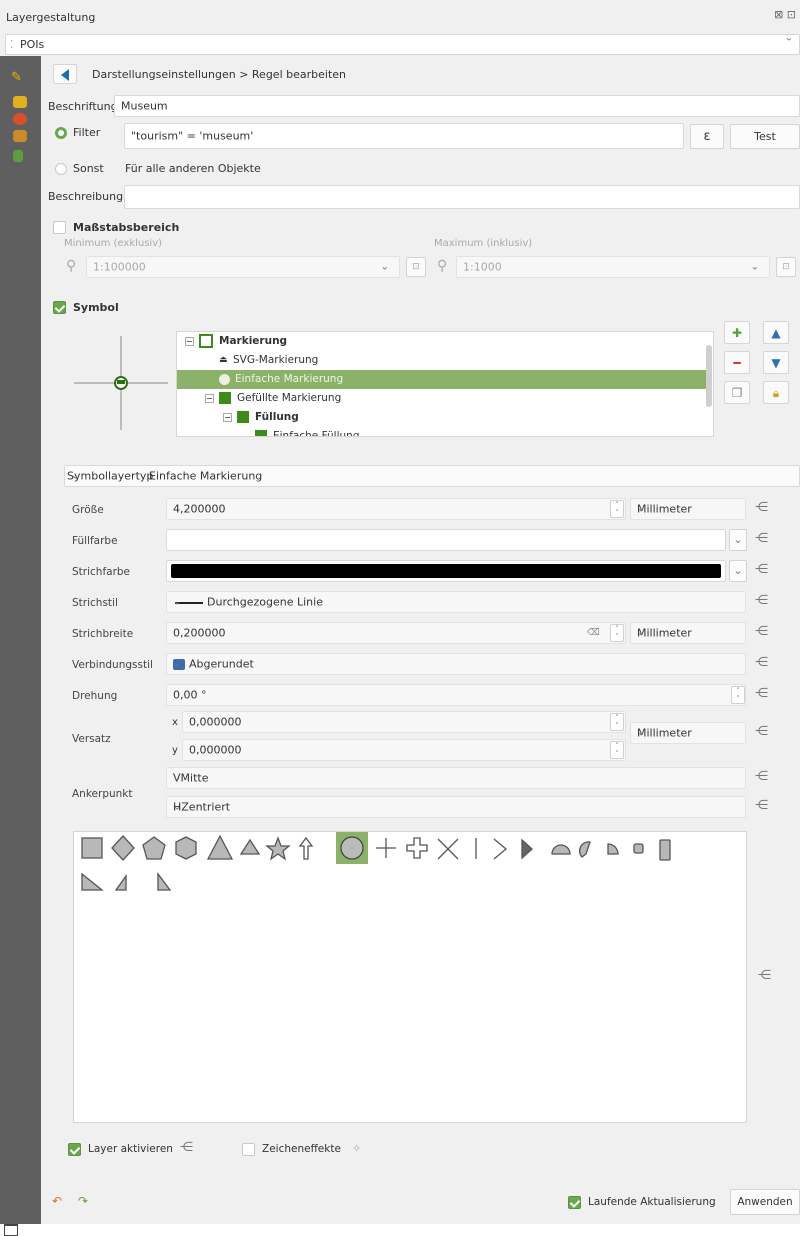  What do you see at coordinates (278, 848) in the screenshot?
I see `shape-star` at bounding box center [278, 848].